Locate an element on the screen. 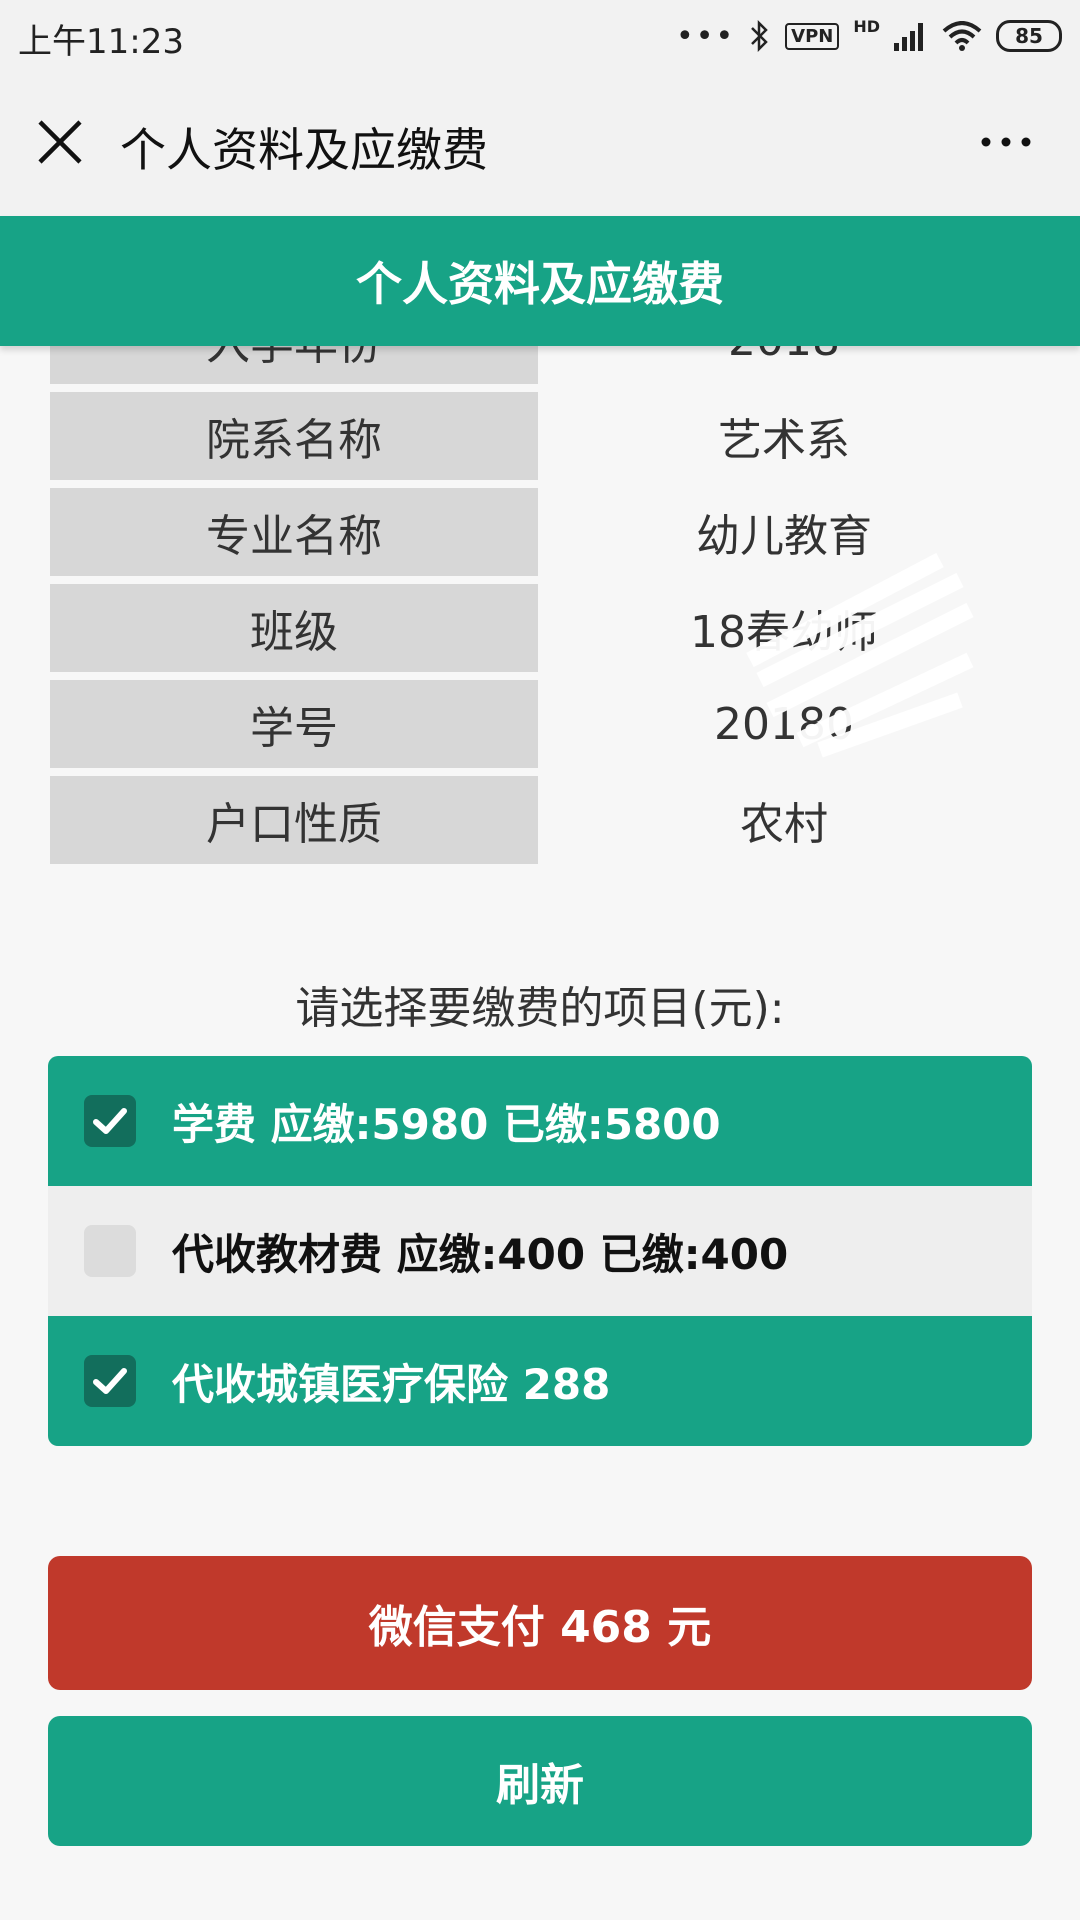 Image resolution: width=1080 pixels, height=1920 pixels. fee-item-textbook: 代收教材费 应缴:400 已缴:400 is located at coordinates (540, 1251).